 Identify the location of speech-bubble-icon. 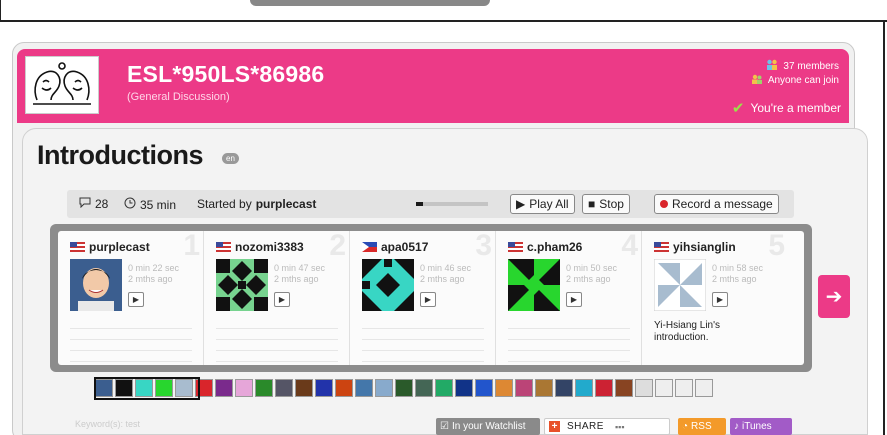
(85, 204).